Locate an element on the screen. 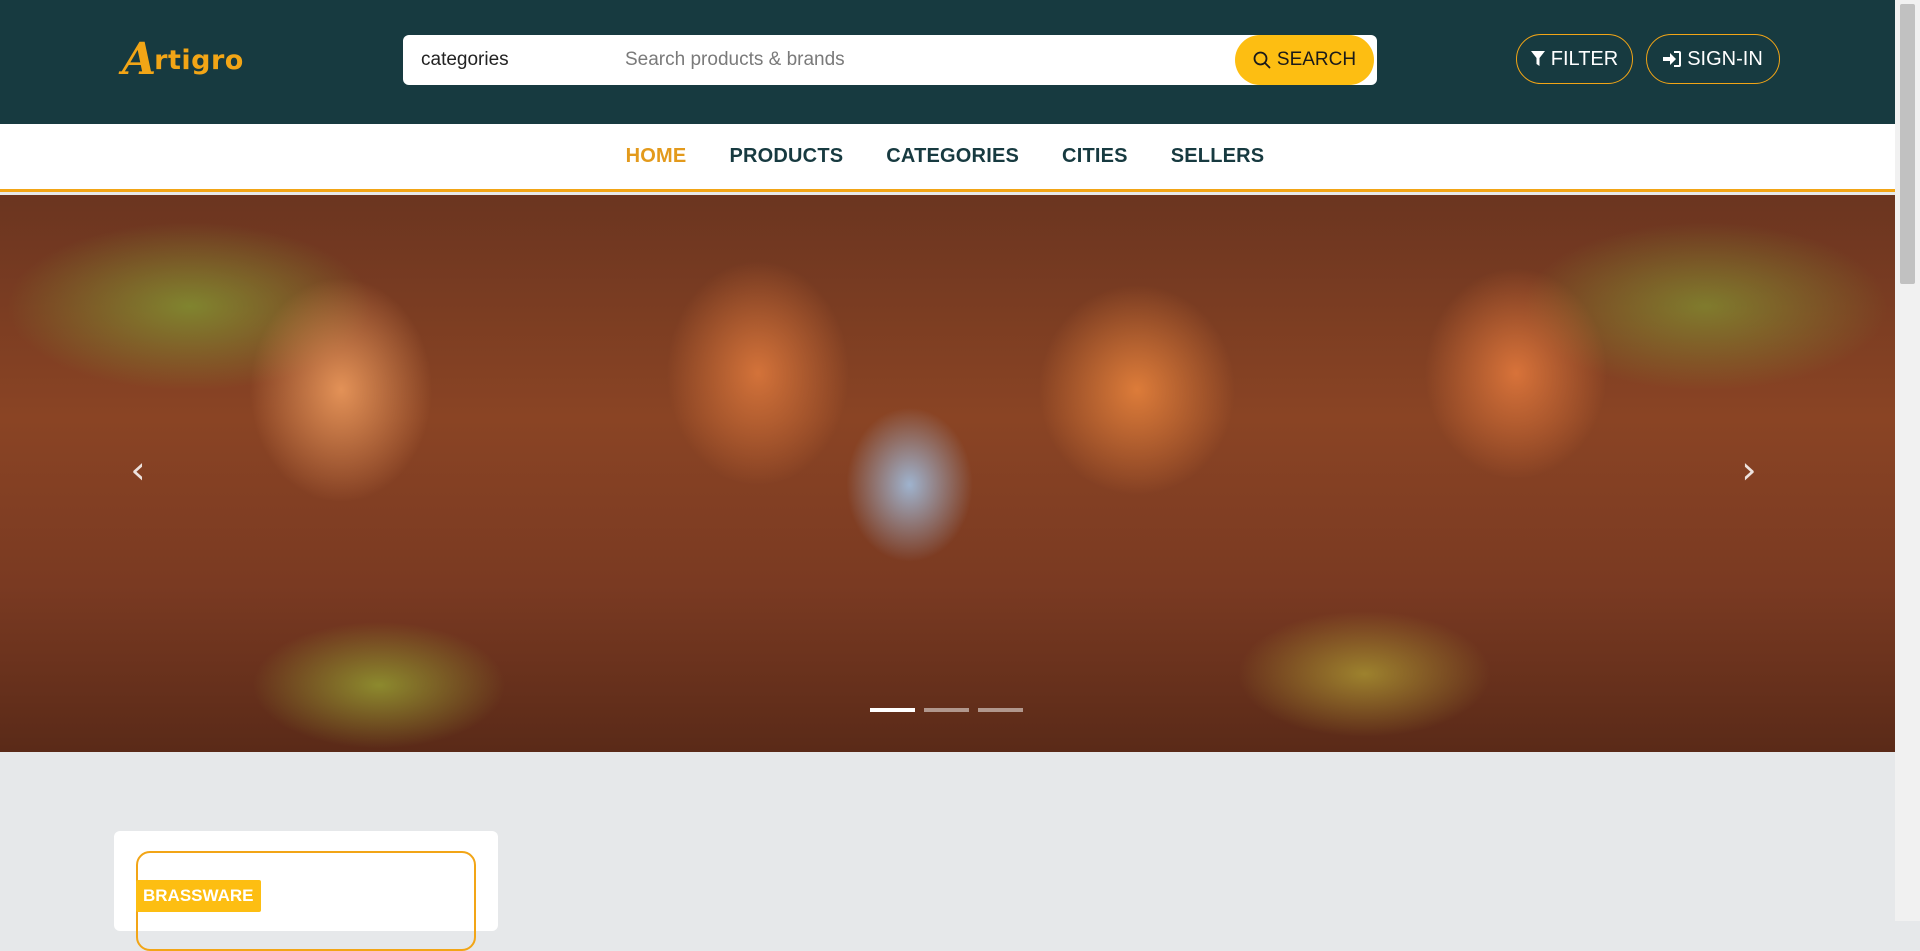  nav-item-categories: CATEGORIES is located at coordinates (952, 156).